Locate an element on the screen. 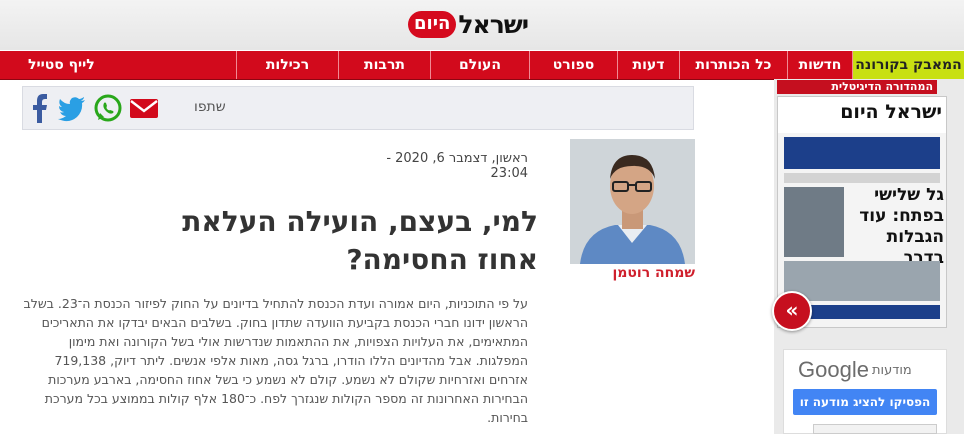 Image resolution: width=964 pixels, height=434 pixels. paper-photo-strip is located at coordinates (862, 281).